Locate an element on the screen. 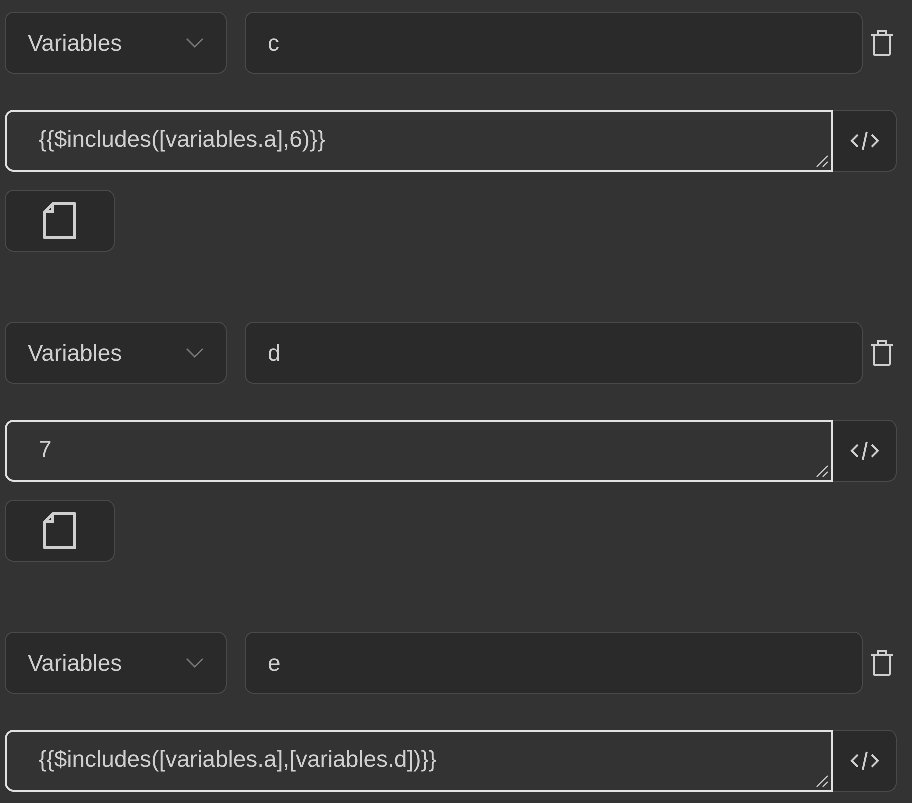 This screenshot has width=912, height=803. value-field: {{$includes([variables.a],6)}} is located at coordinates (419, 141).